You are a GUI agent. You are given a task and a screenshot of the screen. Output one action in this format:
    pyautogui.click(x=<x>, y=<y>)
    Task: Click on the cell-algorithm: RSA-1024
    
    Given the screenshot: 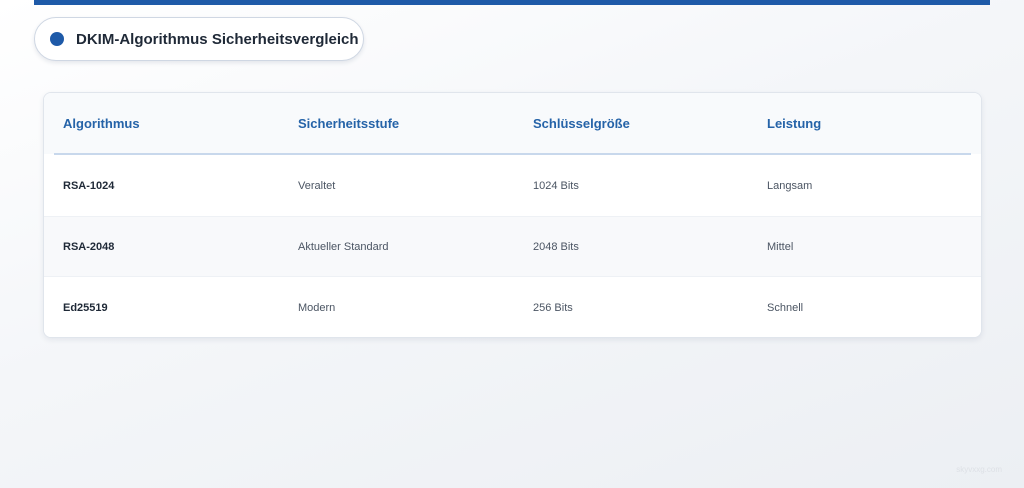 What is the action you would take?
    pyautogui.click(x=89, y=185)
    